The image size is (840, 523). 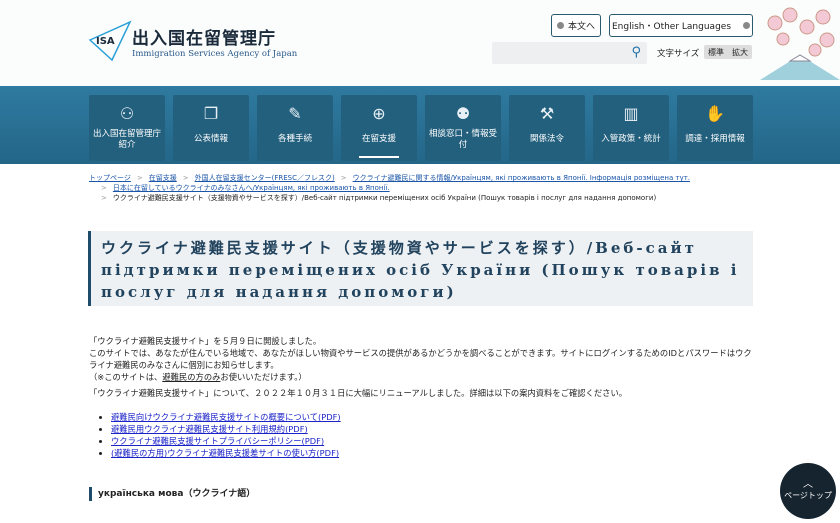 I want to click on note-emphasis: 避難民の方のみ, so click(x=191, y=377).